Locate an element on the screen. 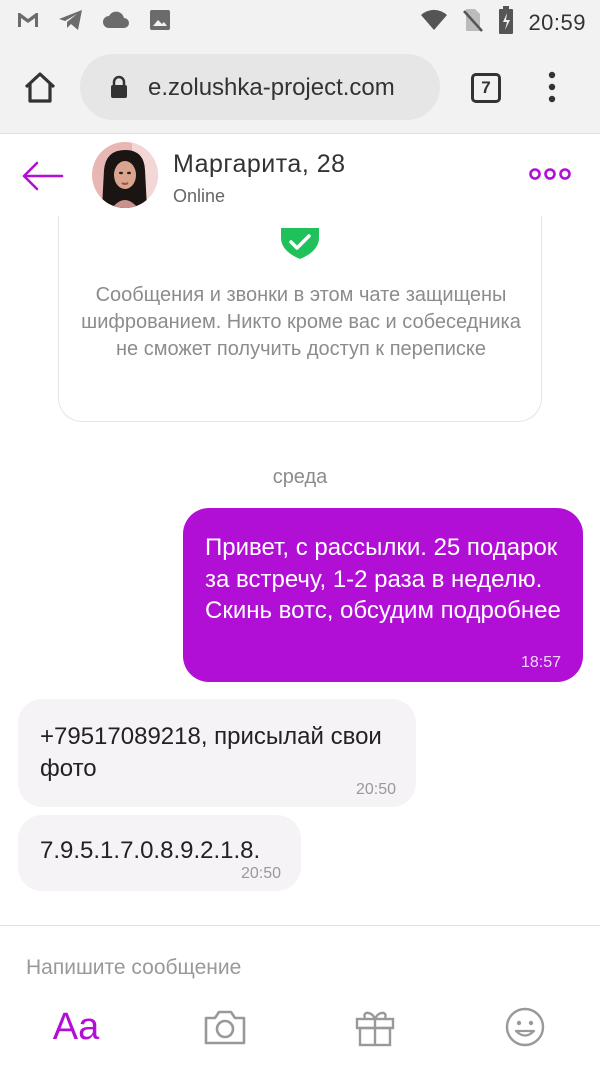  arrow-left-icon is located at coordinates (43, 176).